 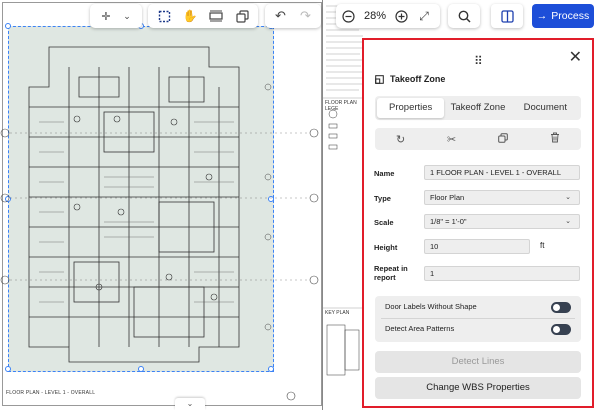 I want to click on panel-tabs: Properties Takeoff Zone Document, so click(x=478, y=108).